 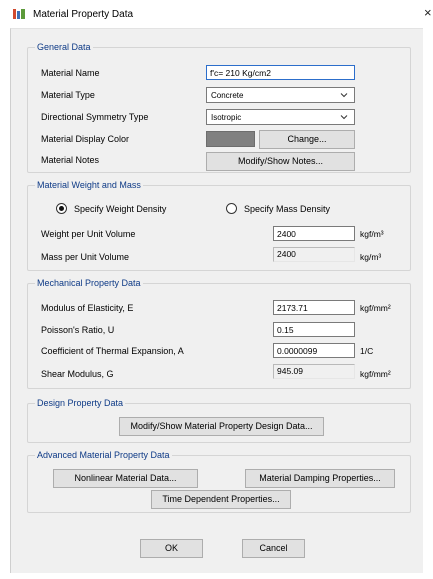 What do you see at coordinates (171, 548) in the screenshot?
I see `ok-button: OK` at bounding box center [171, 548].